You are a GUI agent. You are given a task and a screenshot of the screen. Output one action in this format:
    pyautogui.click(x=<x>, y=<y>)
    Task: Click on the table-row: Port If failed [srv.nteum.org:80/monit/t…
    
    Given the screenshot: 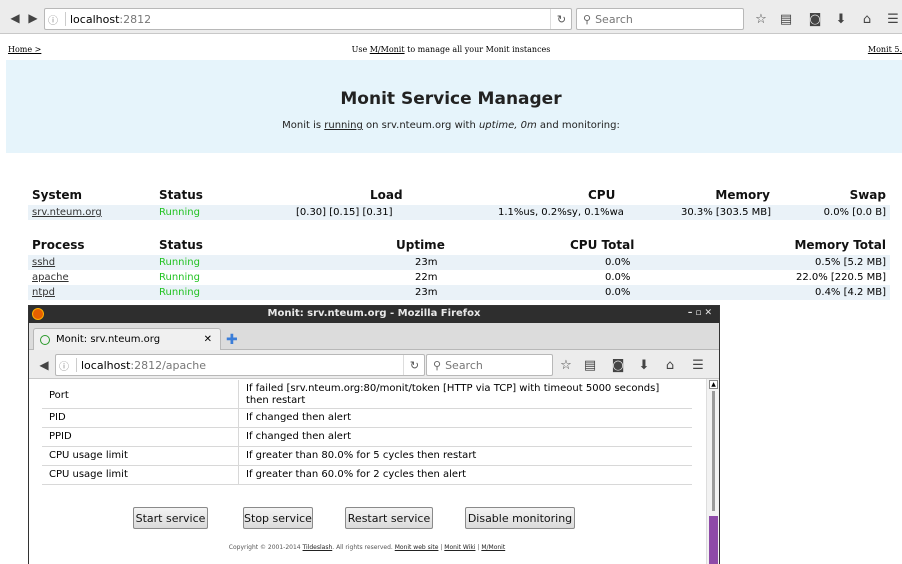 What is the action you would take?
    pyautogui.click(x=367, y=394)
    